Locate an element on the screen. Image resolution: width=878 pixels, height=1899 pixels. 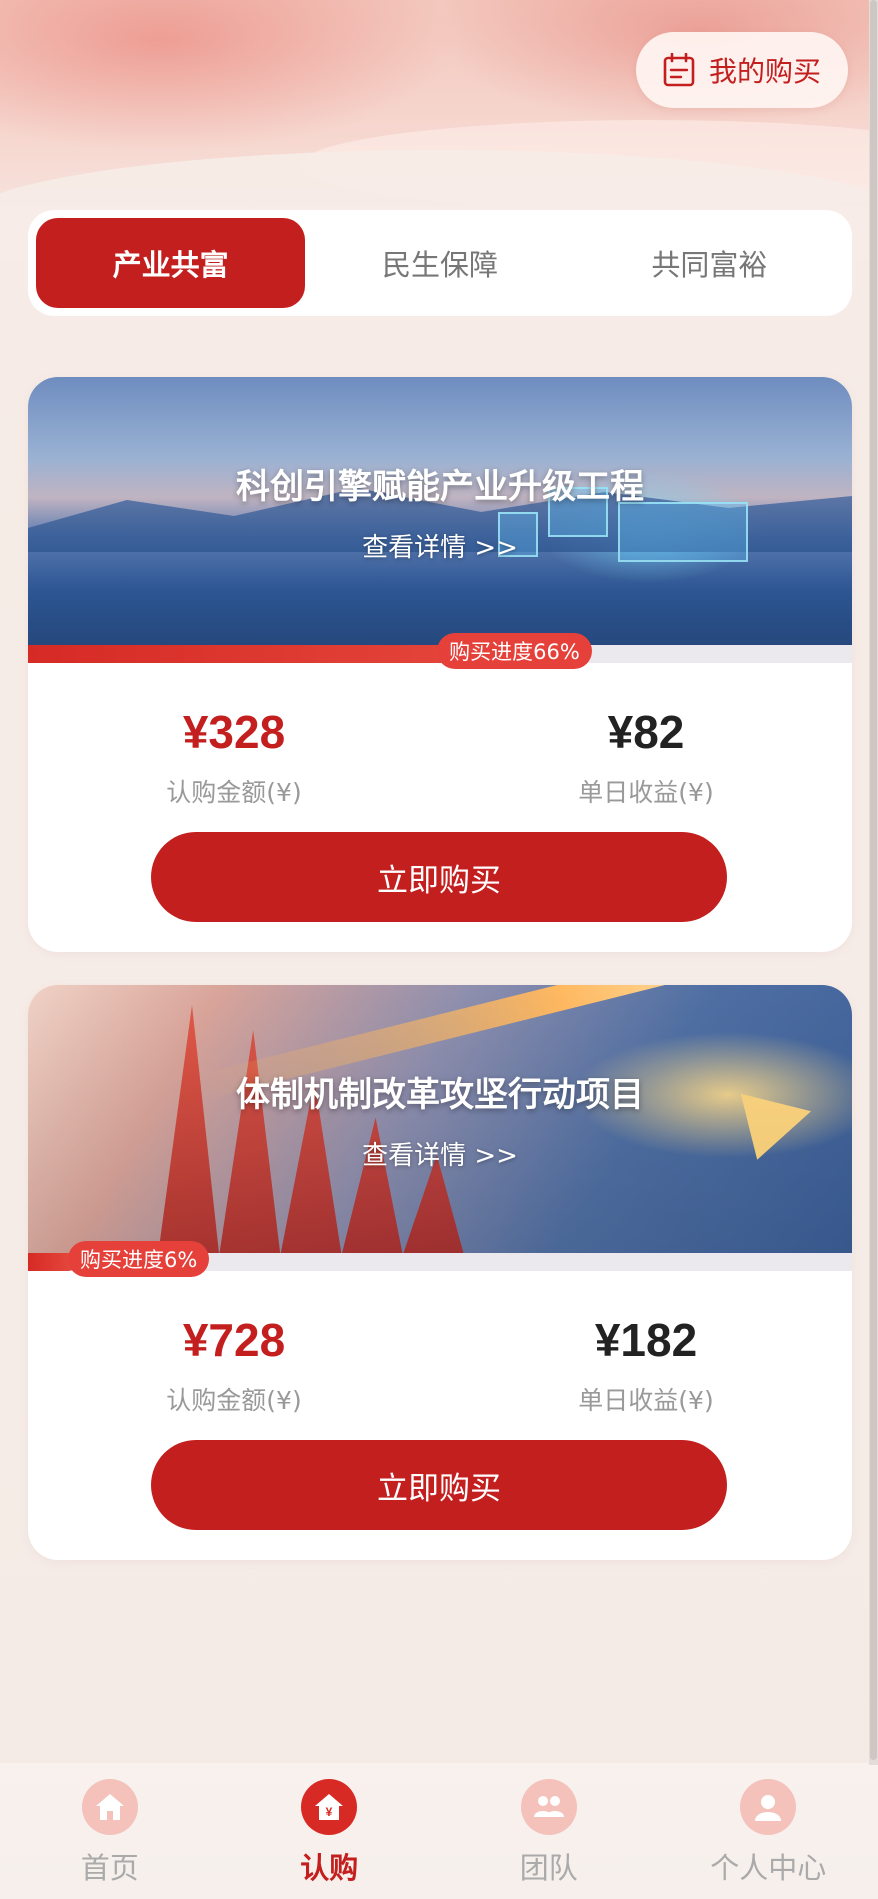
nav-item-team: 团队 is located at coordinates (549, 1831).